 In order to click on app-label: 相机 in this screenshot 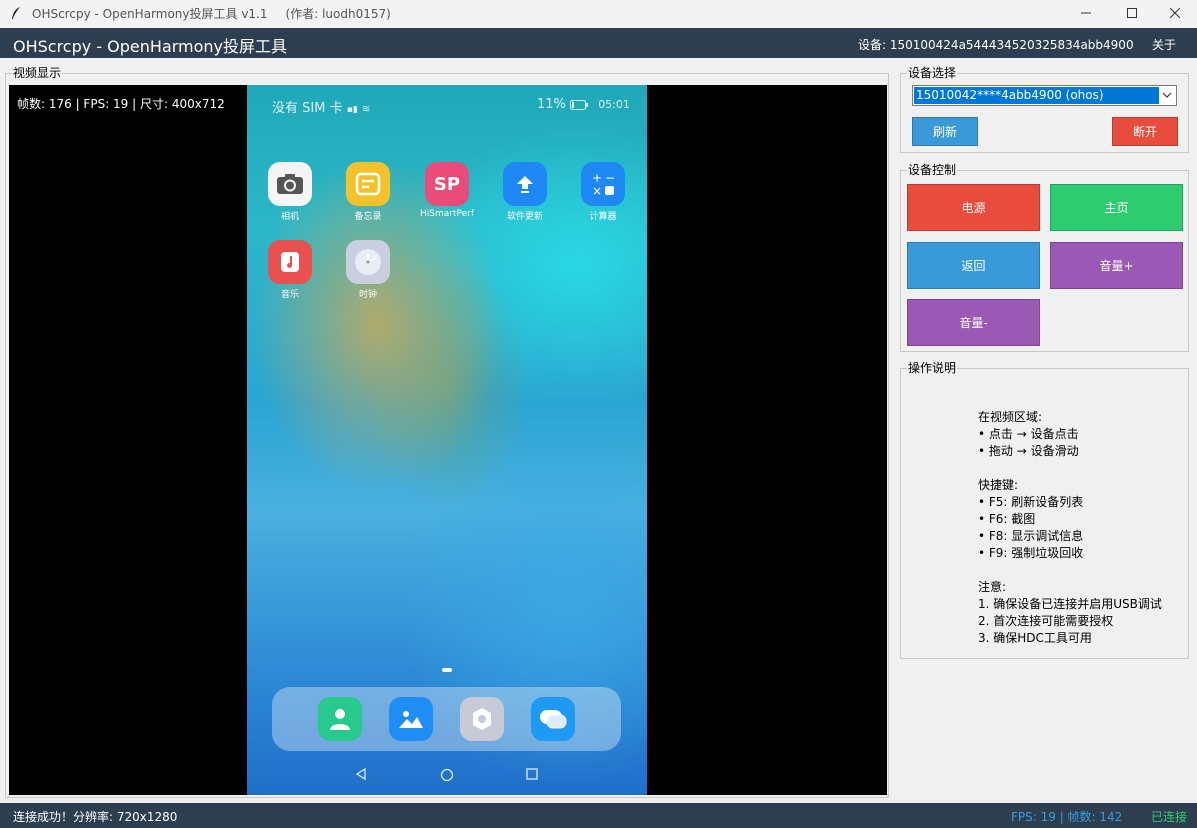, I will do `click(289, 217)`.